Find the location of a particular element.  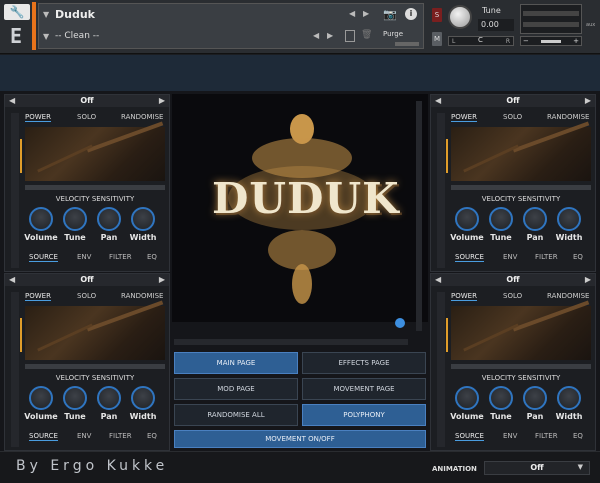

prev-preset-icon: ◀ is located at coordinates (316, 35).